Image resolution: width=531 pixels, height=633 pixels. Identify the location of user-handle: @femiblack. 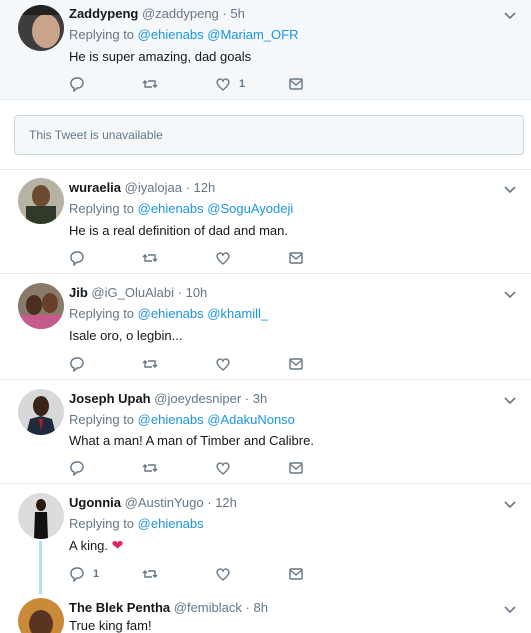
(208, 607).